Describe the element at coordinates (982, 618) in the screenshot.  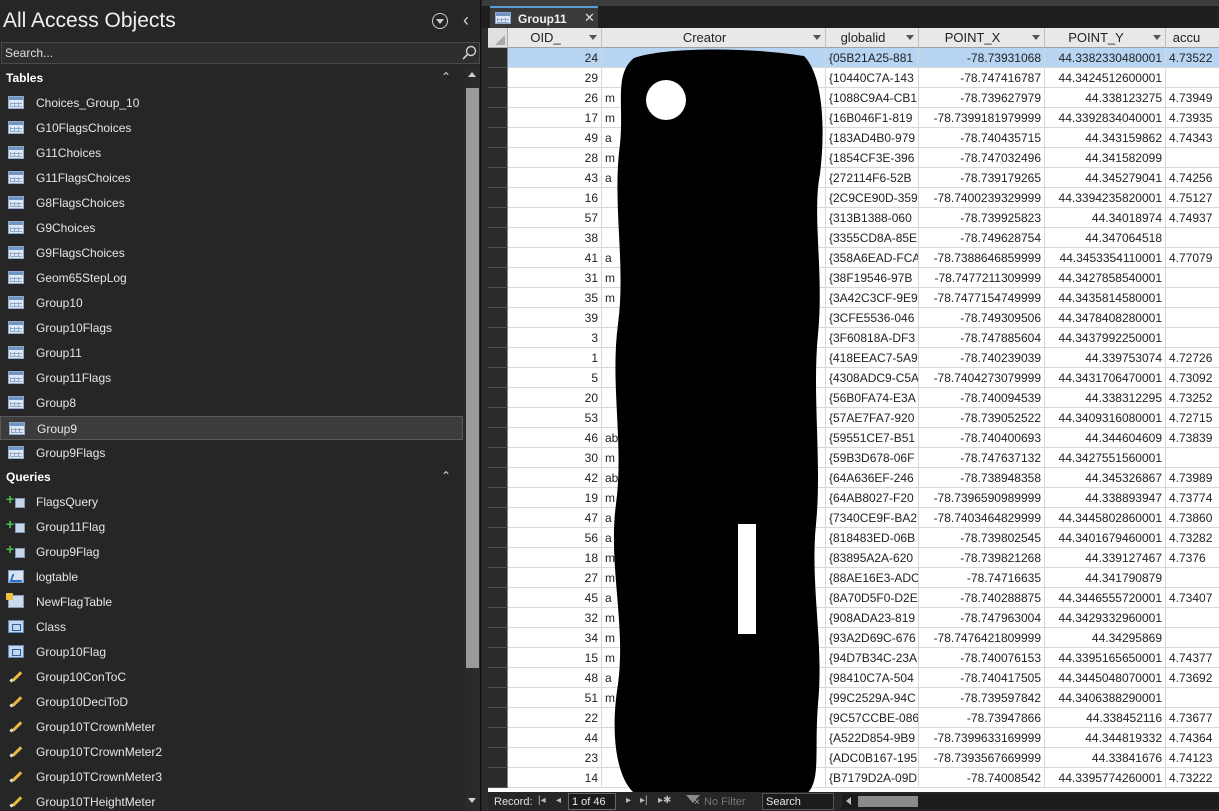
I see `cell-x: -78.747963004` at that location.